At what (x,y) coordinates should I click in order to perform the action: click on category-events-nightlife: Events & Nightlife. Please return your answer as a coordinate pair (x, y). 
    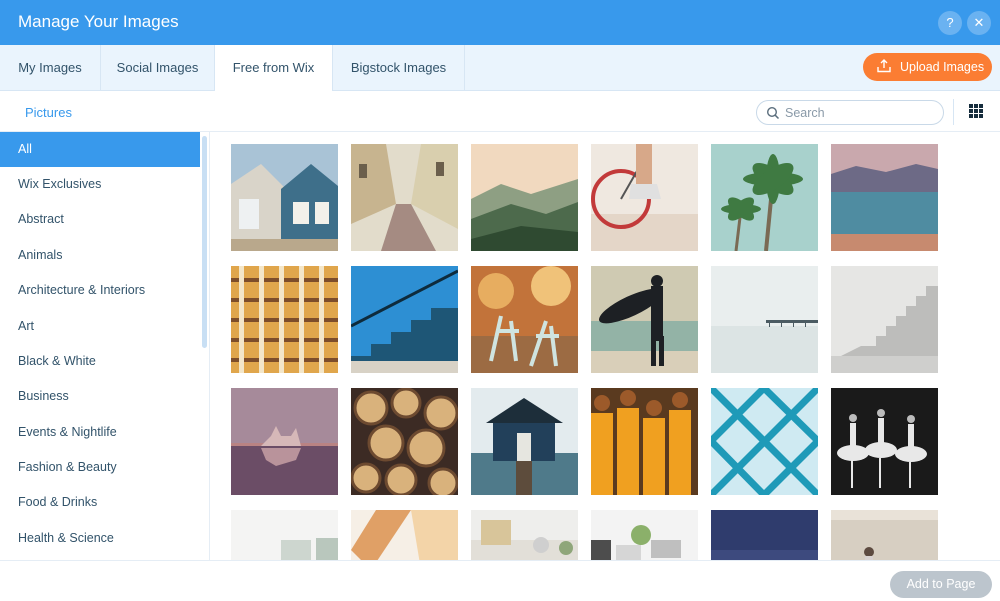
    Looking at the image, I should click on (100, 432).